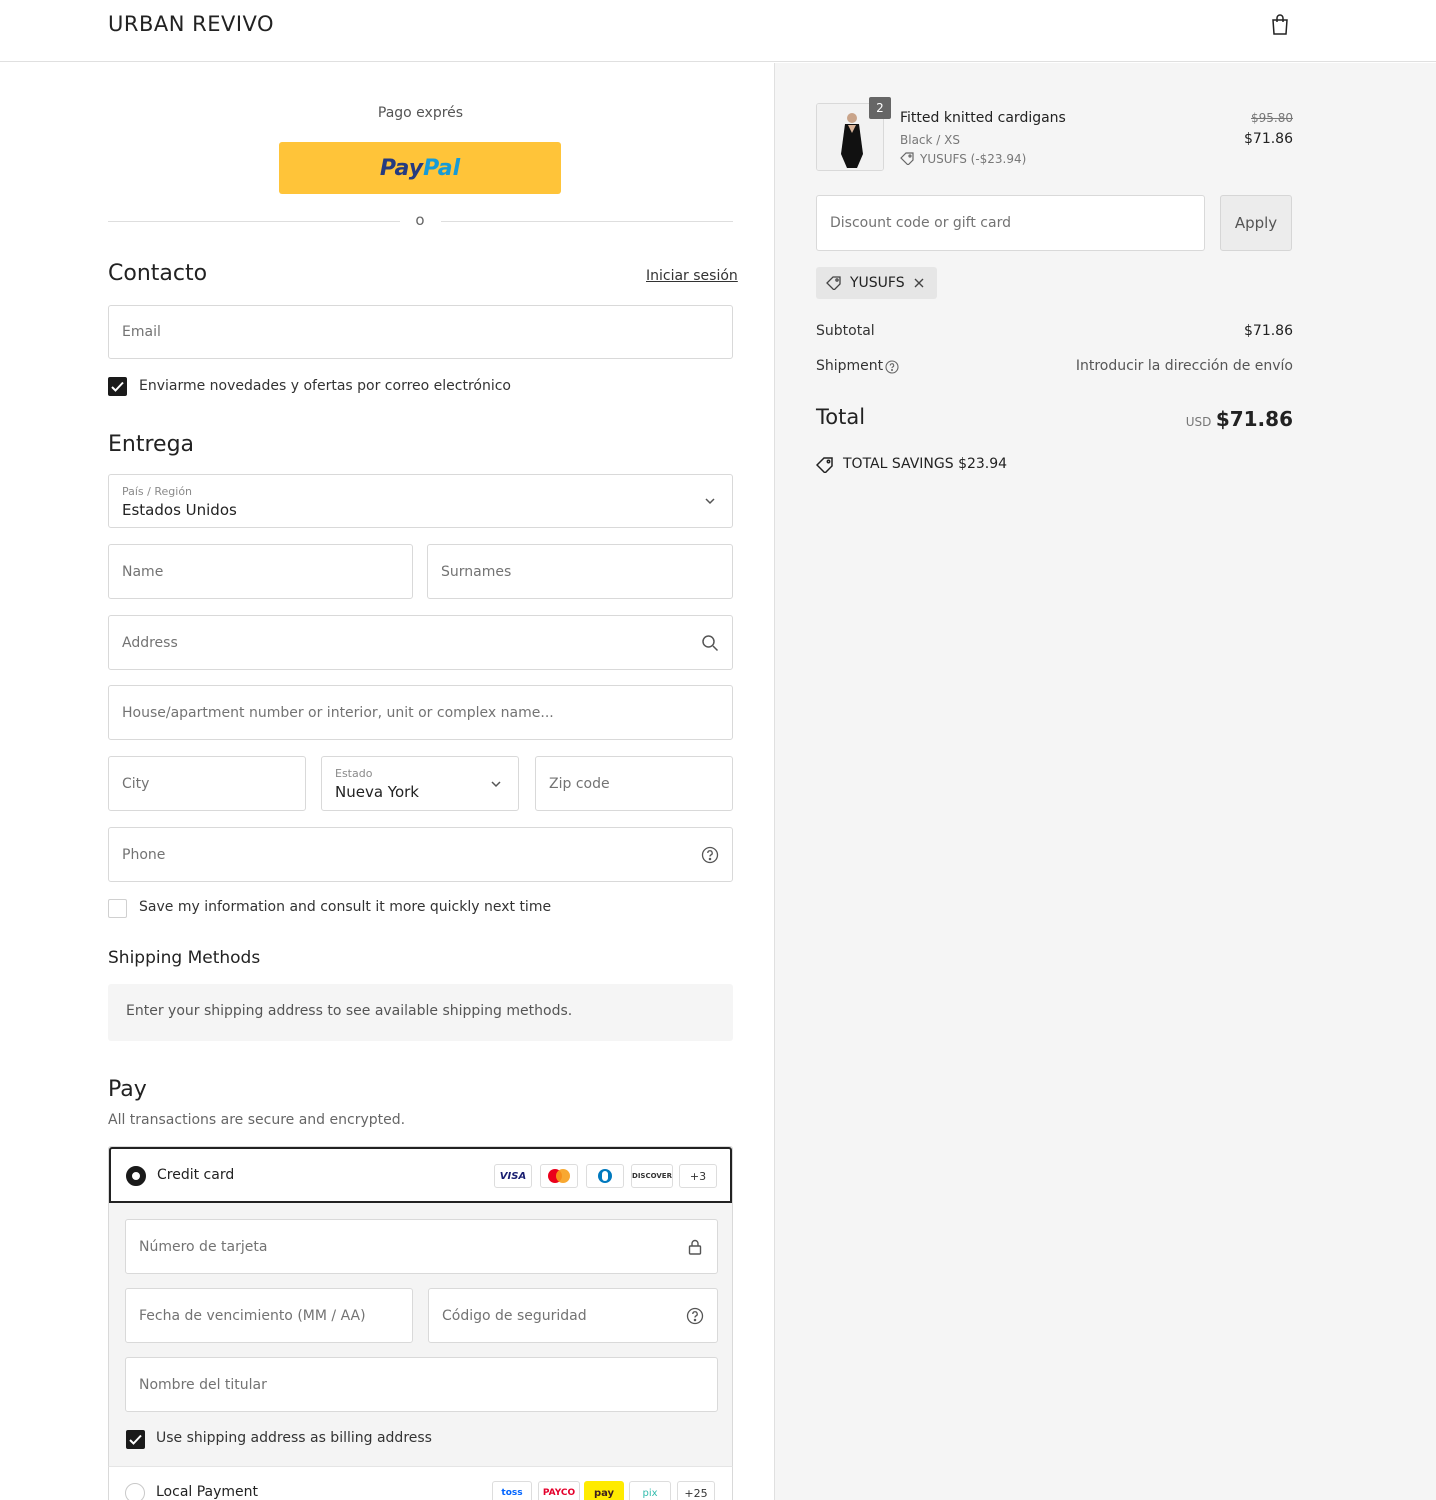 Image resolution: width=1436 pixels, height=1500 pixels. Describe the element at coordinates (191, 24) in the screenshot. I see `store-logo: URBAN REVIVO` at that location.